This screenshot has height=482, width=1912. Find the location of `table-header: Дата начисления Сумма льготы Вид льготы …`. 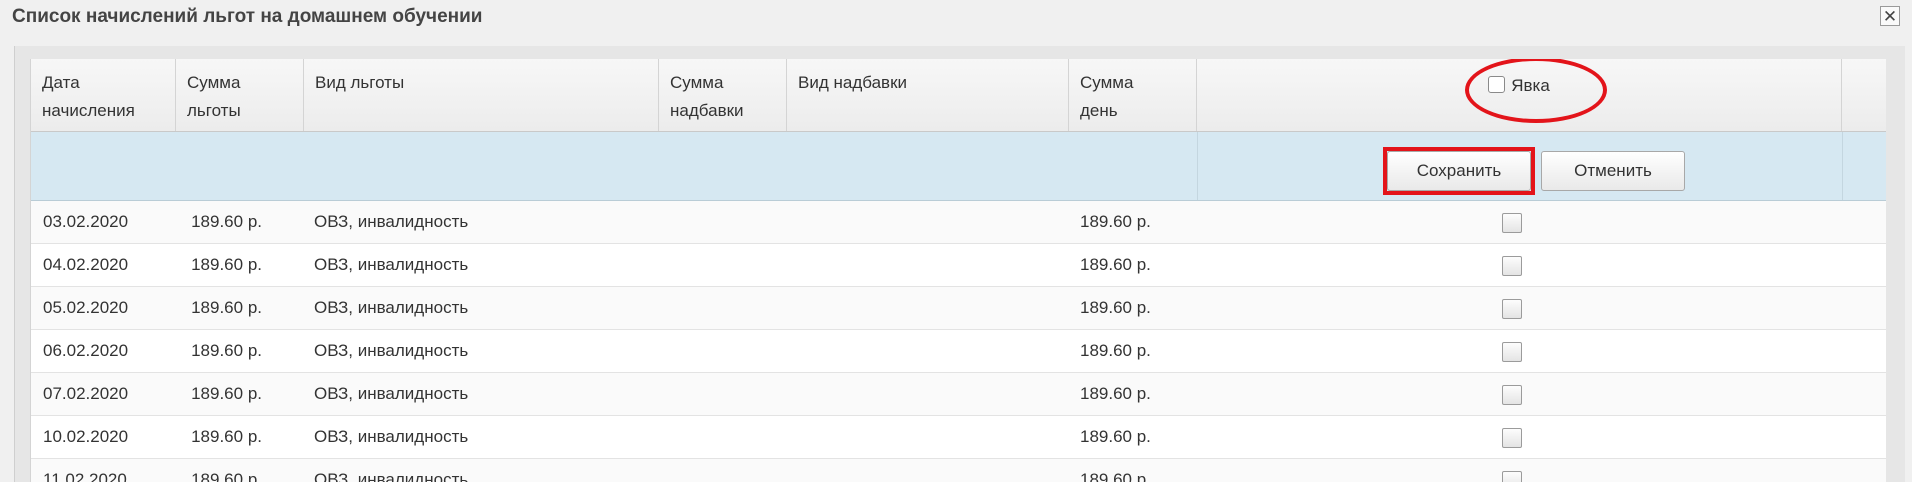

table-header: Дата начисления Сумма льготы Вид льготы … is located at coordinates (958, 95).